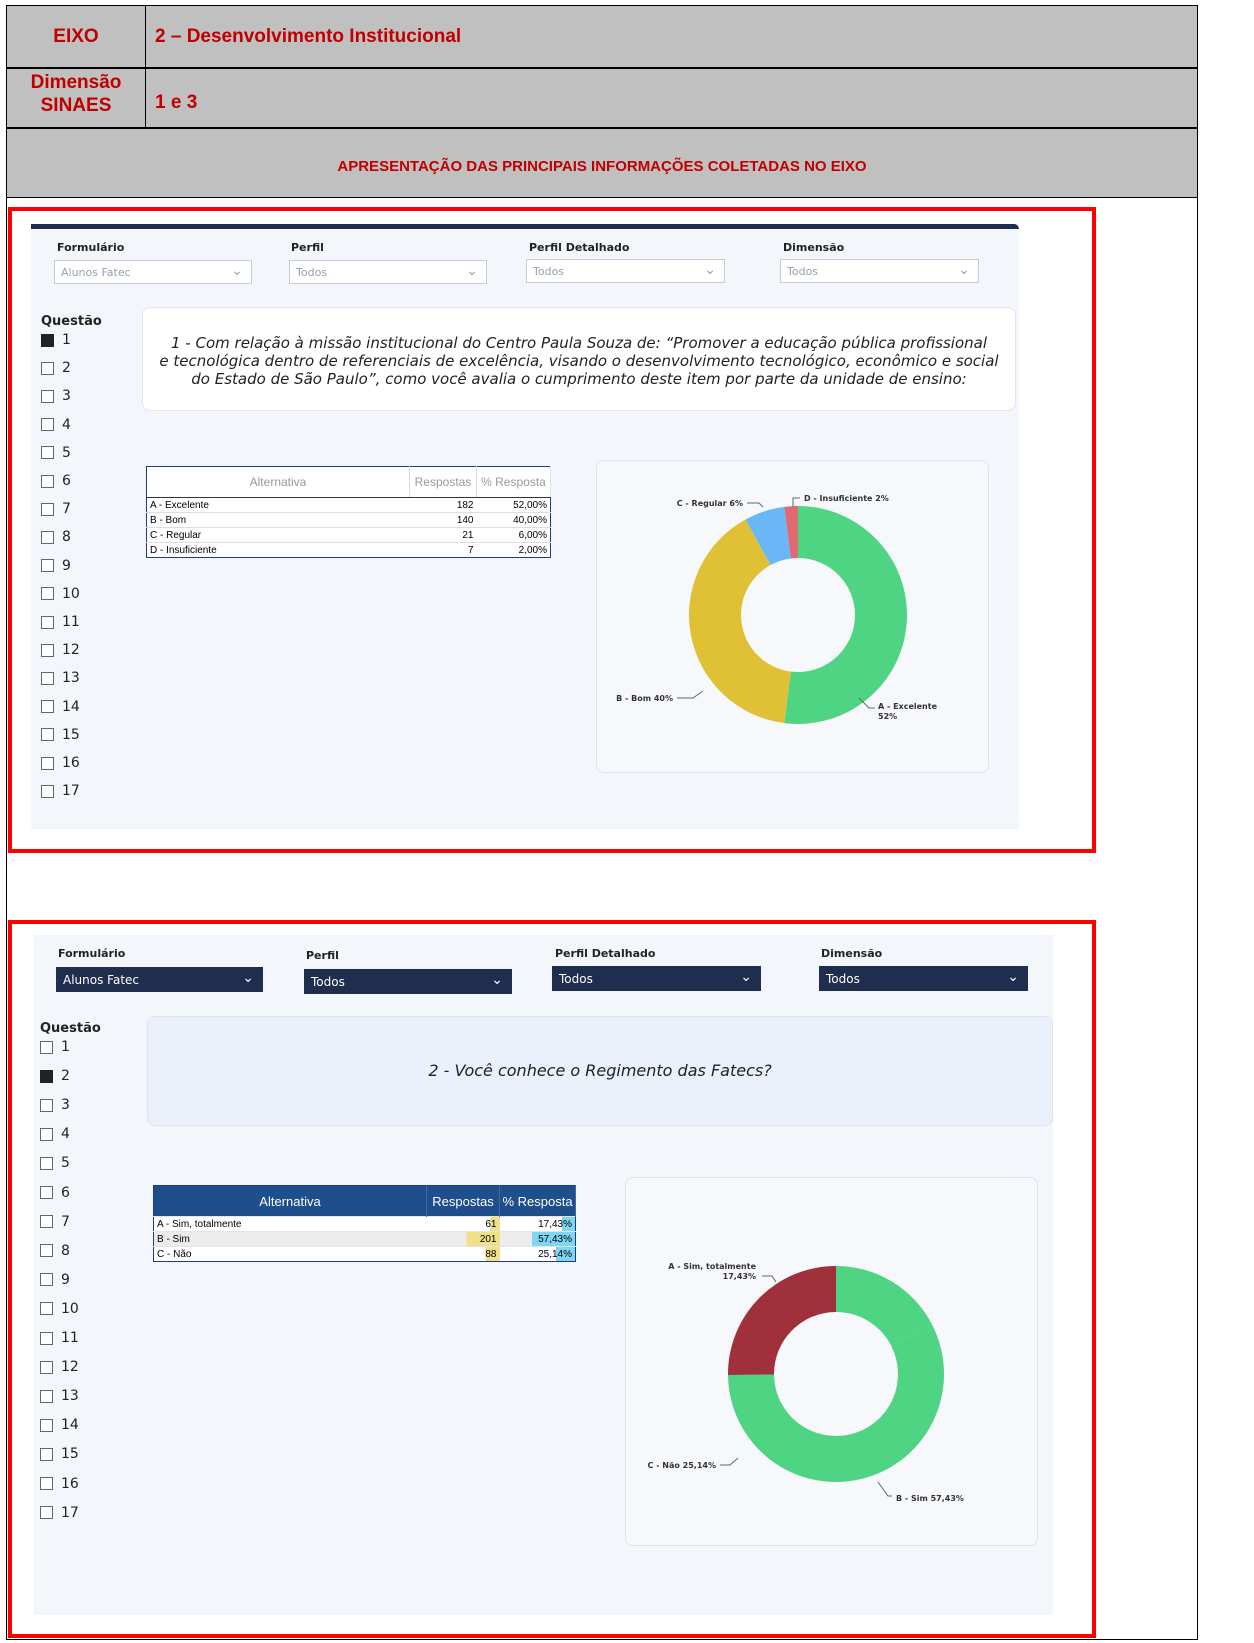 The image size is (1254, 1643). What do you see at coordinates (348, 550) in the screenshot?
I see `table-row: D - Insuficiente 7 2,00%` at bounding box center [348, 550].